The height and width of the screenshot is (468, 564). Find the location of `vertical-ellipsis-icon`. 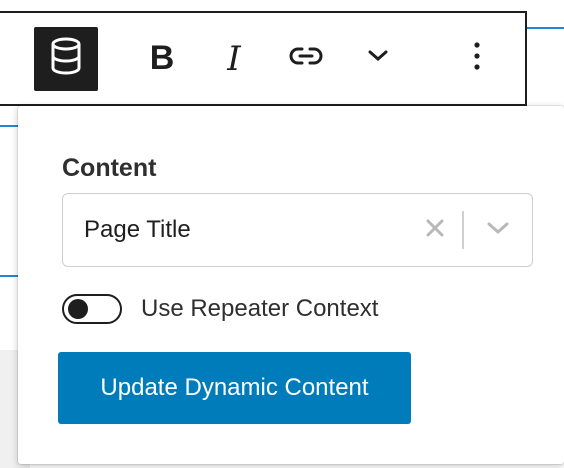

vertical-ellipsis-icon is located at coordinates (477, 58).